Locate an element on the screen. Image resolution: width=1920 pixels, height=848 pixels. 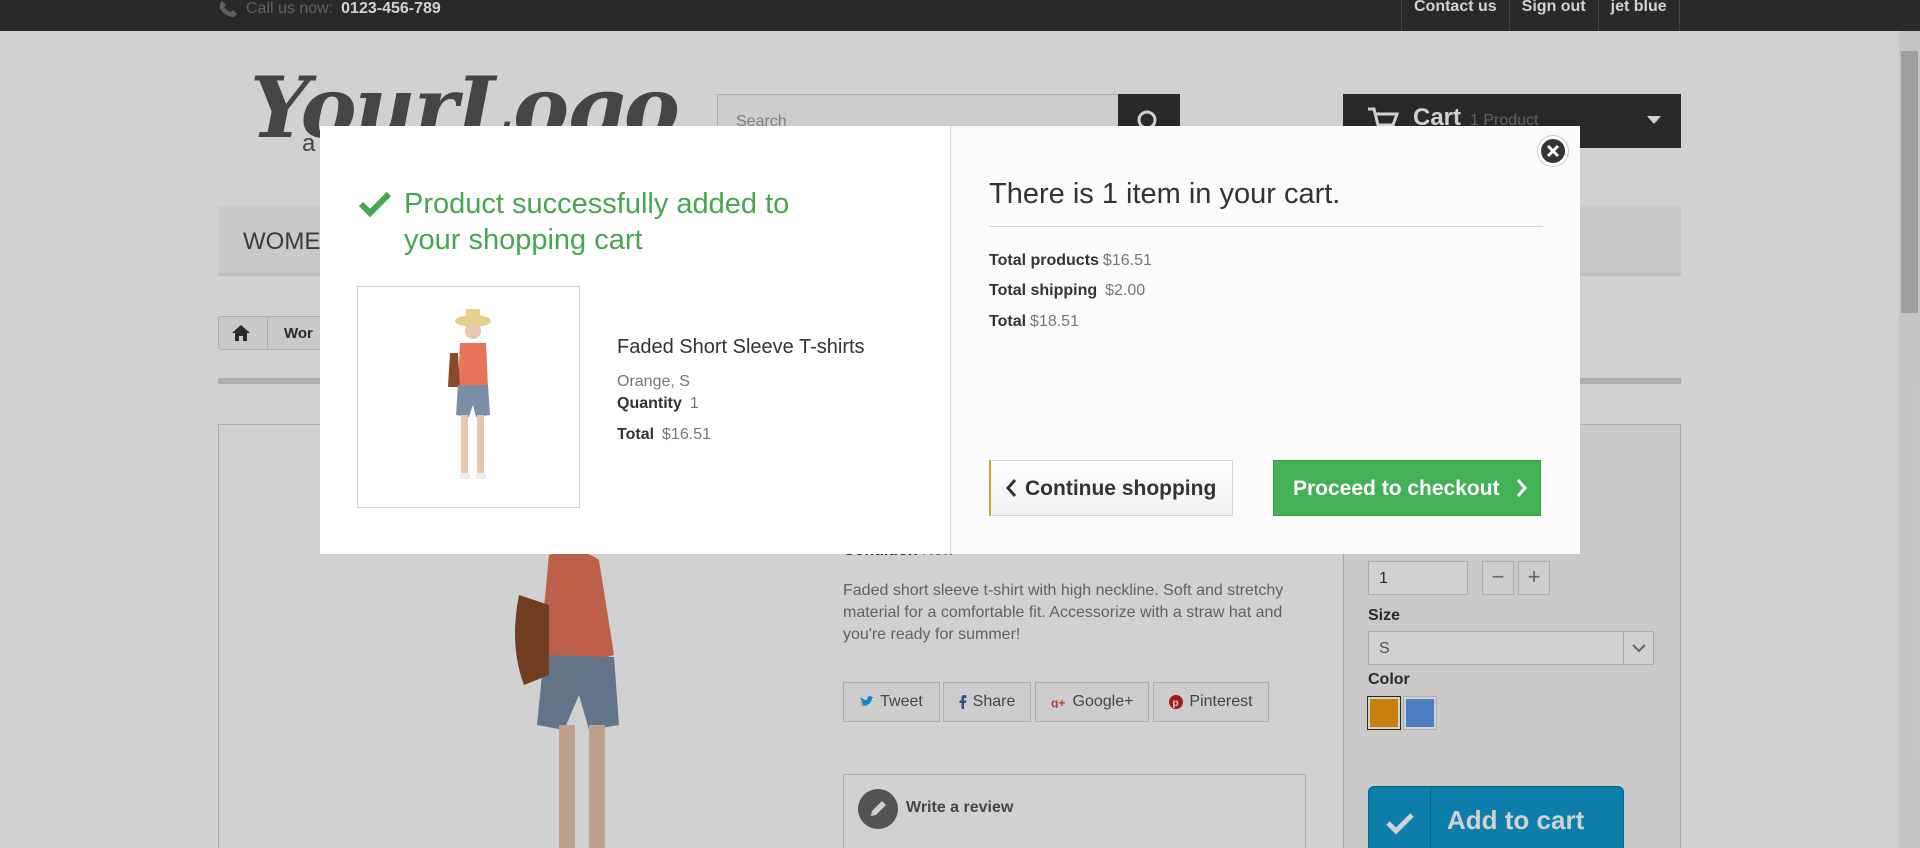
proceed-to-checkout-label: Proceed to checkout is located at coordinates (1396, 488).